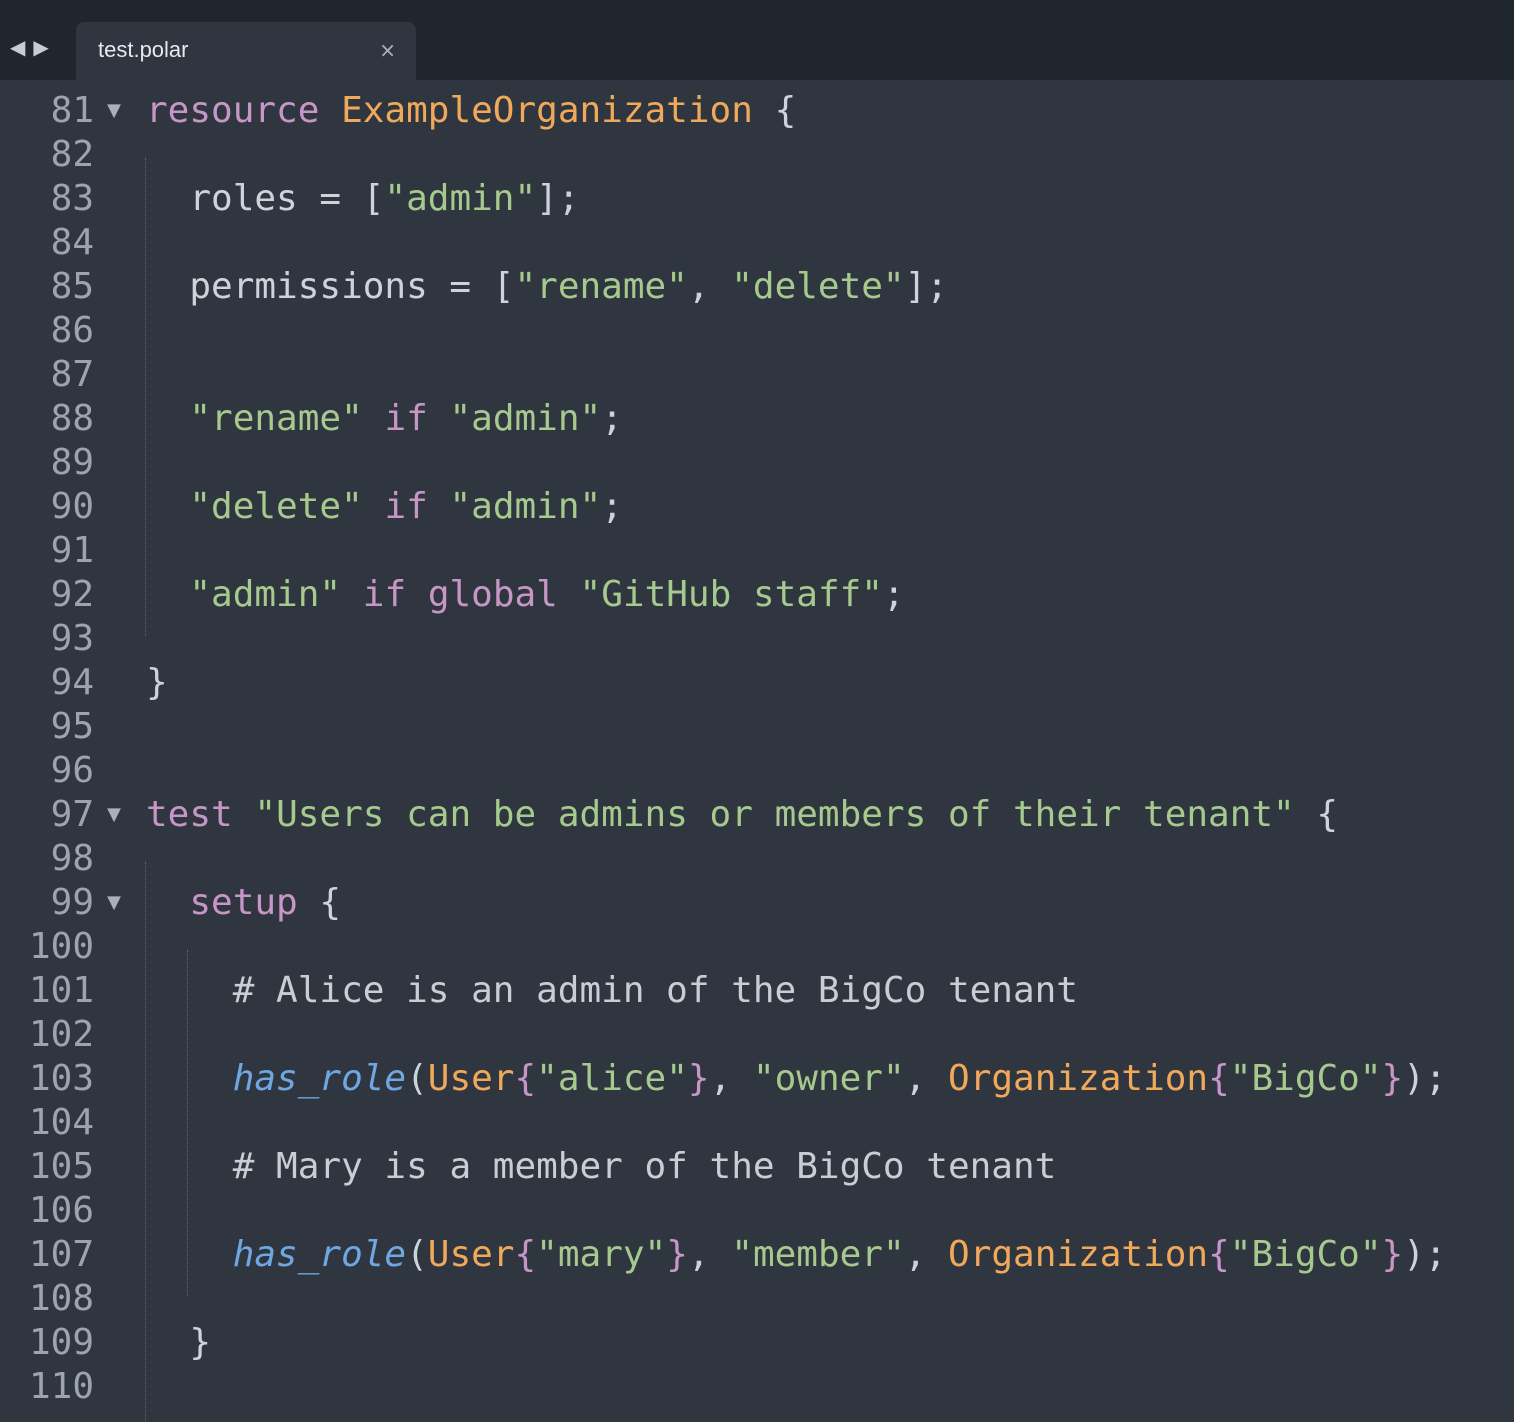  I want to click on line-number: 106, so click(61, 1210).